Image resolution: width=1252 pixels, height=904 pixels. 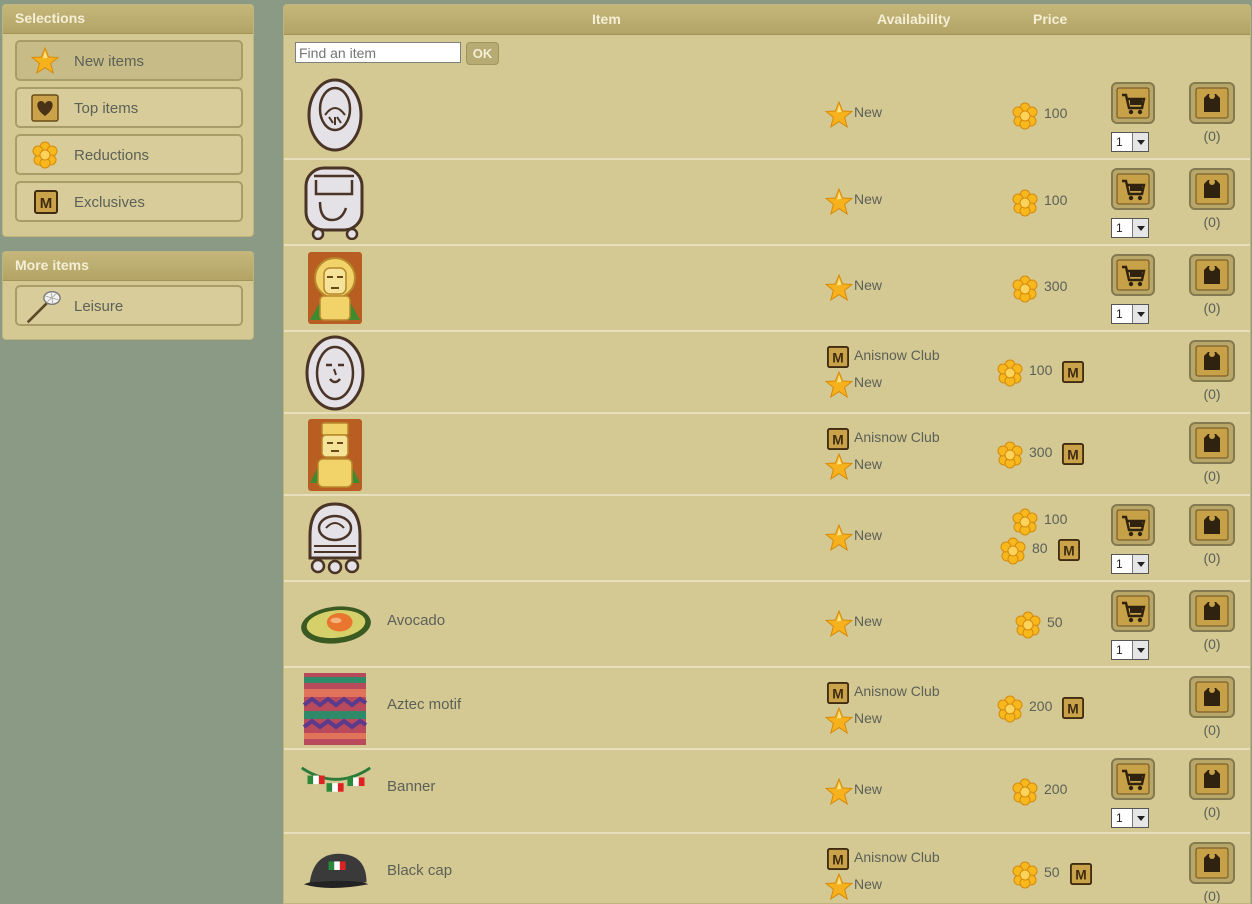 I want to click on sidebar-item-label: Reductions, so click(x=112, y=155).